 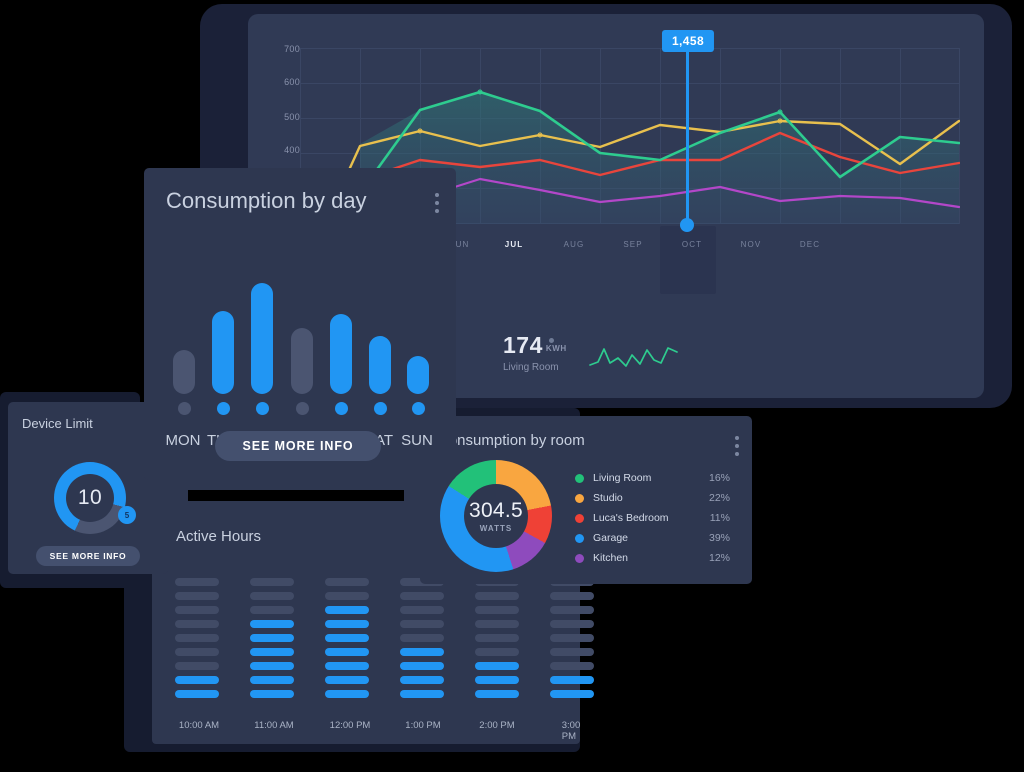 What do you see at coordinates (199, 725) in the screenshot?
I see `time-label-10am: 10:00 AM` at bounding box center [199, 725].